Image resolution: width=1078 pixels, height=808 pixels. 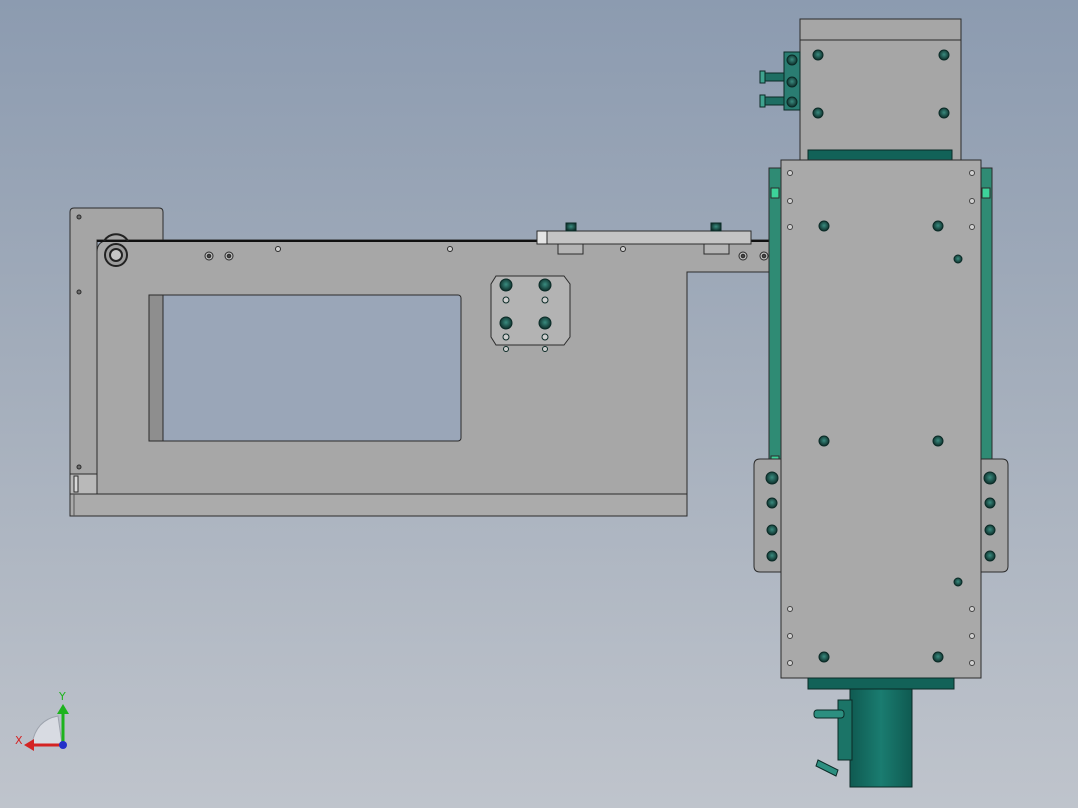 I want to click on right-rail, so click(x=986, y=316).